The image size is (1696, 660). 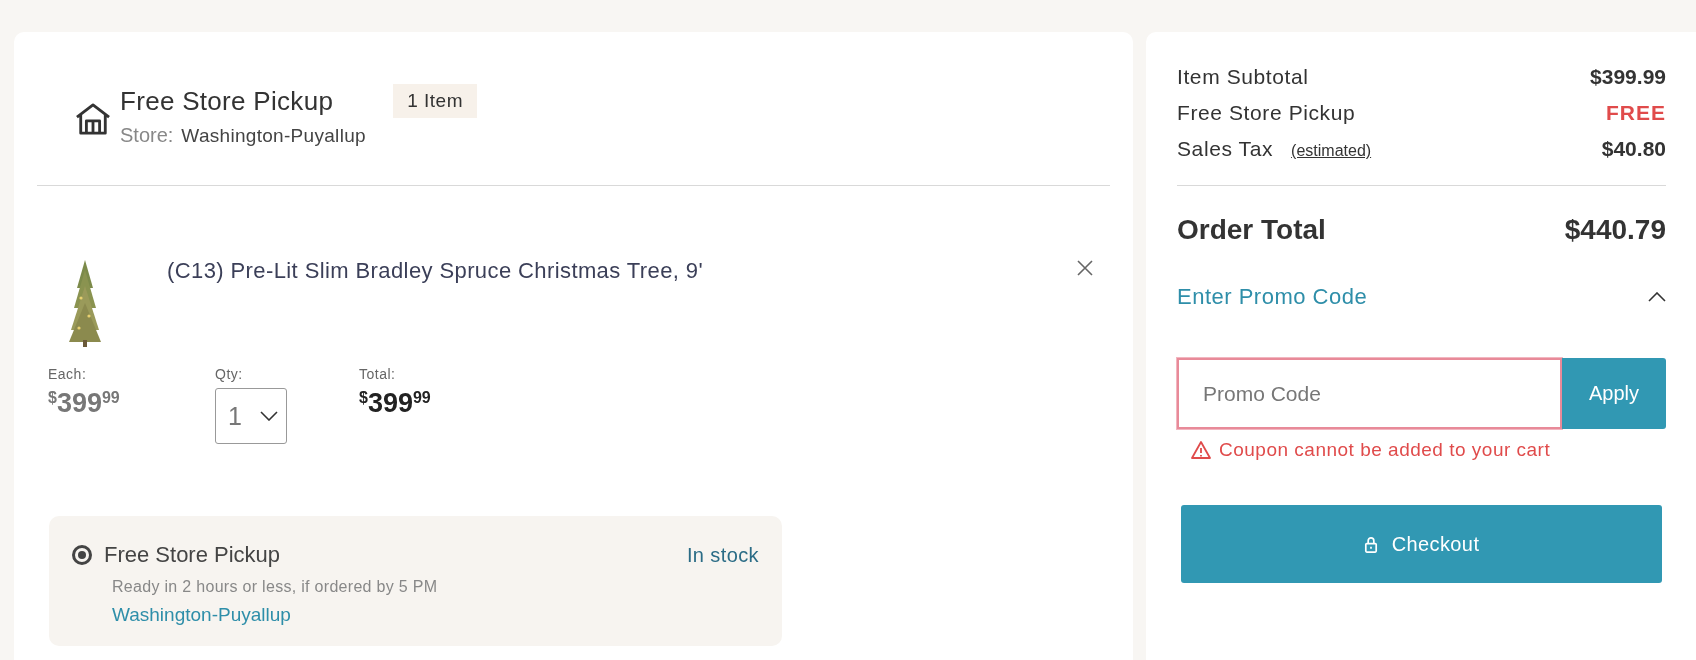 I want to click on each-price: $^{$}$399$^{99}$, so click(x=84, y=403).